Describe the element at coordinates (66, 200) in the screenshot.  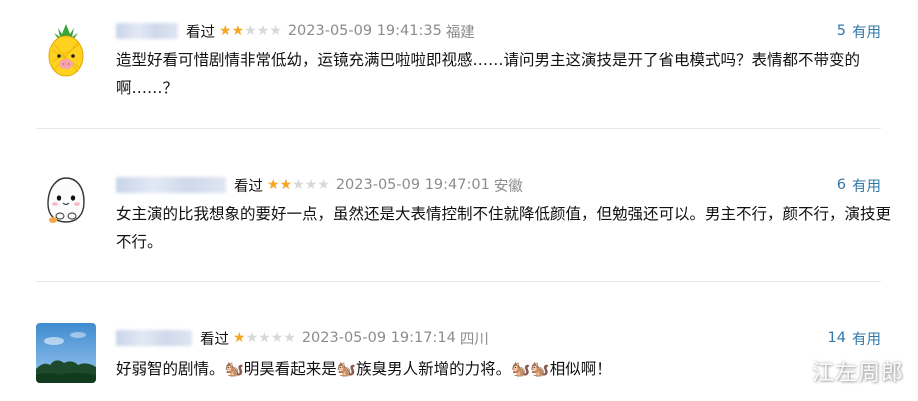
I see `mochi-ghost-avatar-icon` at that location.